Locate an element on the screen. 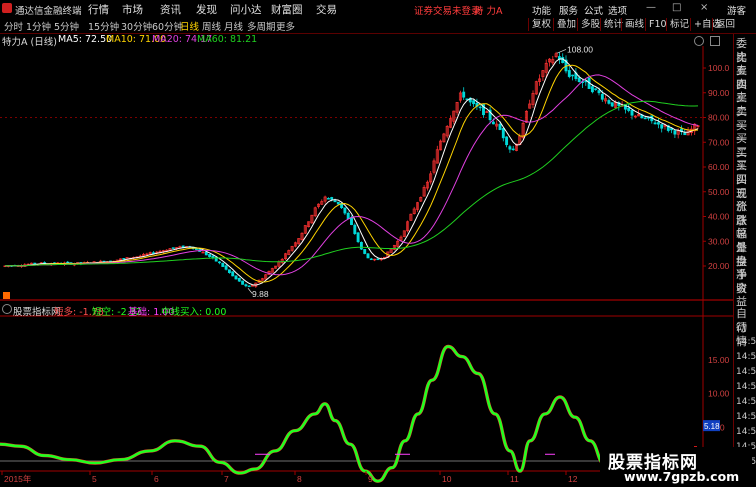  x-axis-label: 10 is located at coordinates (447, 479).